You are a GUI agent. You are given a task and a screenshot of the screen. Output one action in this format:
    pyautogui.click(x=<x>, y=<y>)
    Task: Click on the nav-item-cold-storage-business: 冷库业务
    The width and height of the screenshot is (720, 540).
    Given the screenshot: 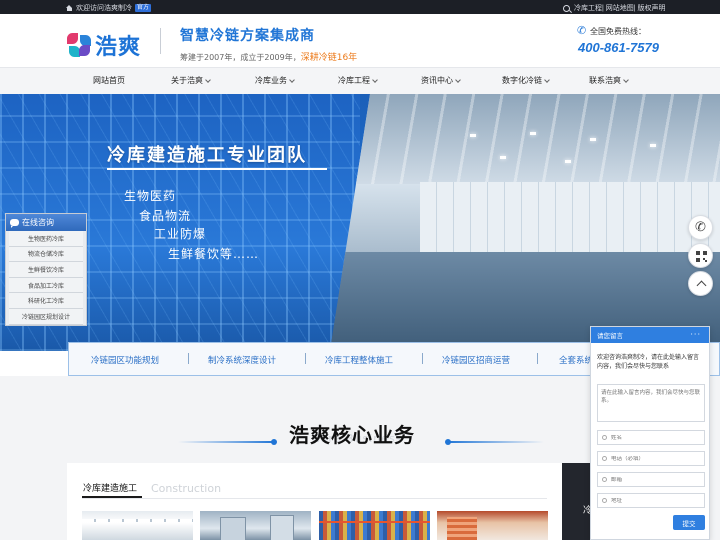 What is the action you would take?
    pyautogui.click(x=275, y=80)
    